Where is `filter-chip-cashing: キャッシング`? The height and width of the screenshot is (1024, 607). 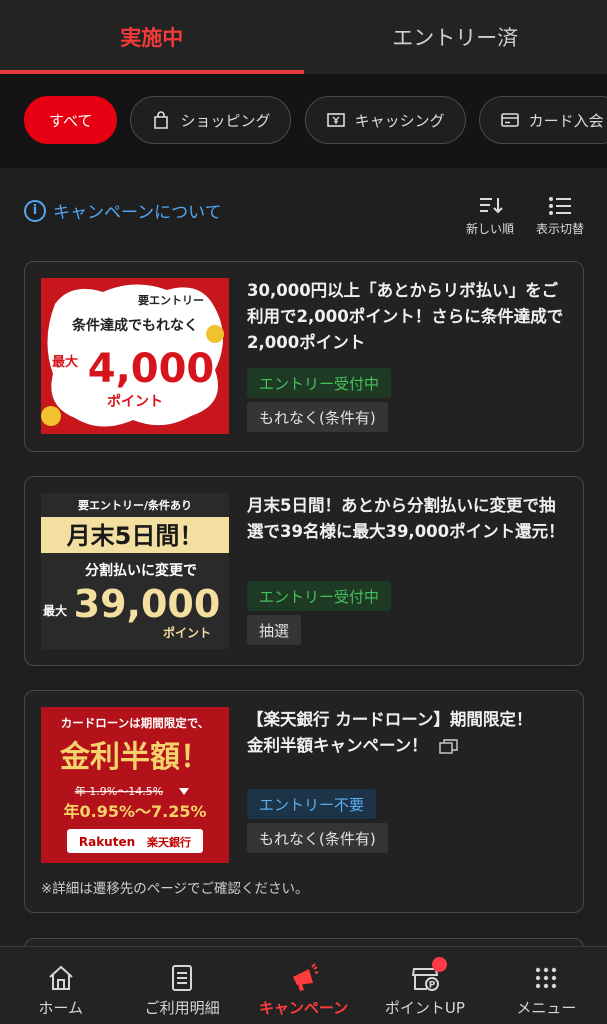
filter-chip-cashing: キャッシング is located at coordinates (385, 120).